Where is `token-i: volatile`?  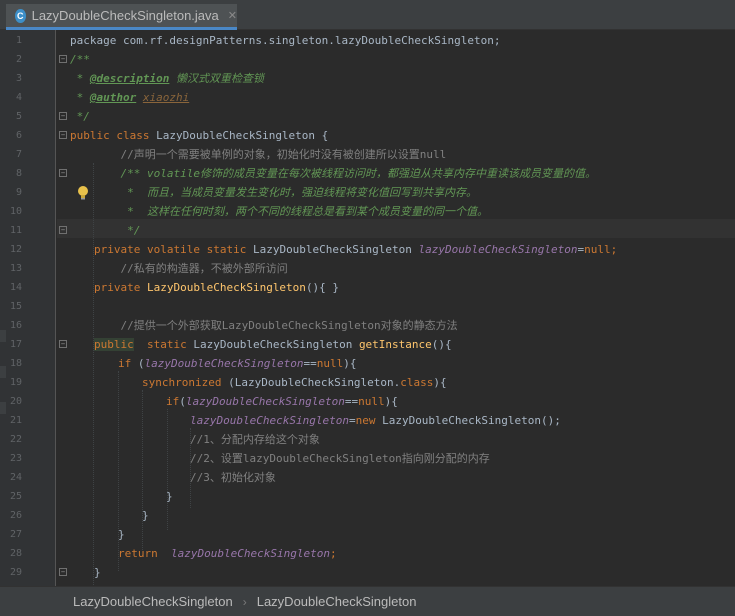 token-i: volatile is located at coordinates (173, 173).